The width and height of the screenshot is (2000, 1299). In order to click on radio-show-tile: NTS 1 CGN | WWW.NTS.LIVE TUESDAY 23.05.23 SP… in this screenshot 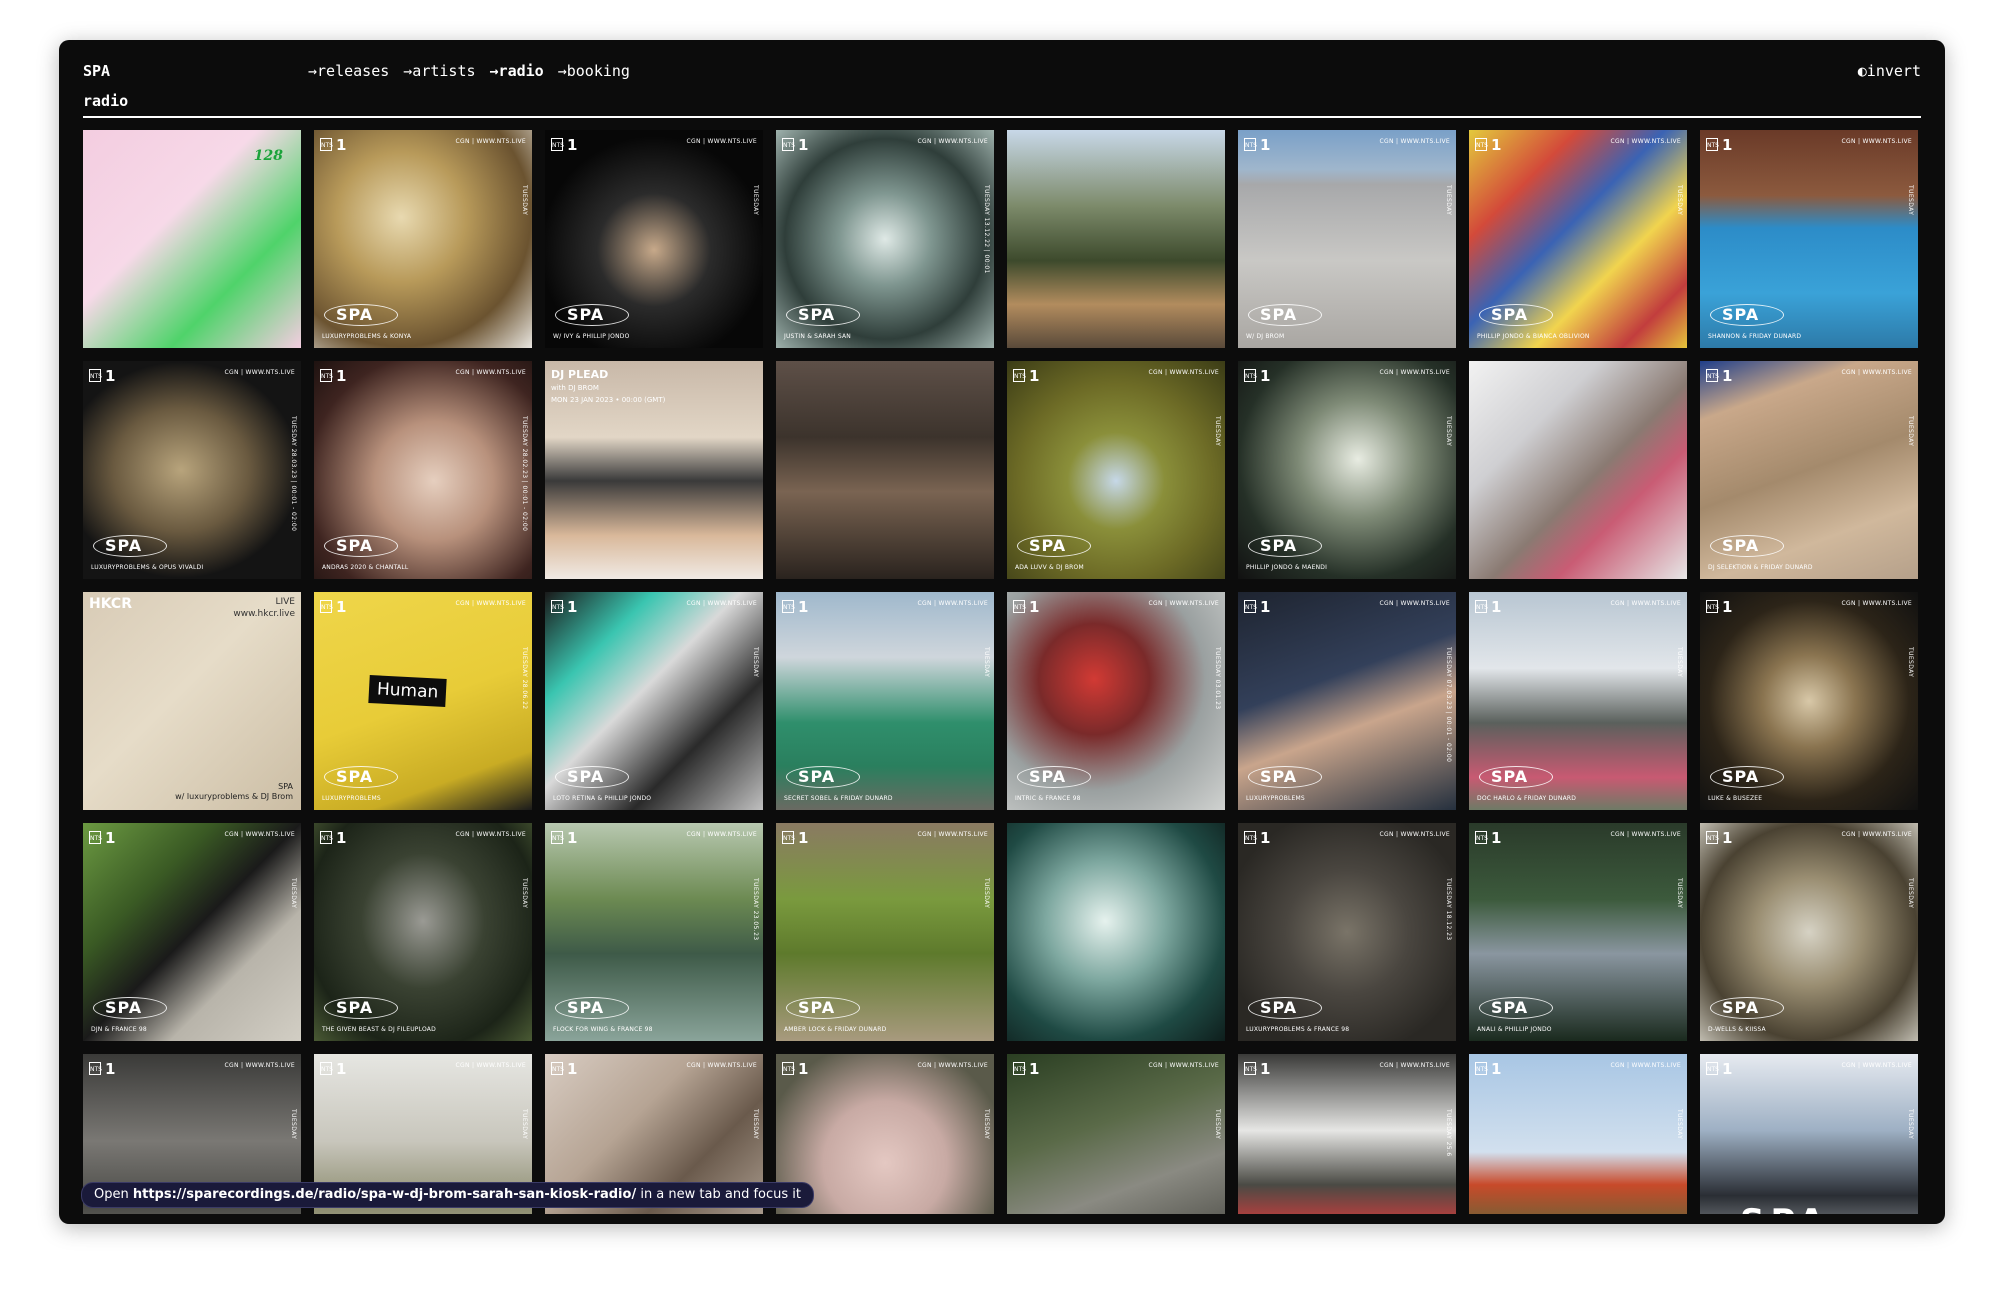, I will do `click(654, 932)`.